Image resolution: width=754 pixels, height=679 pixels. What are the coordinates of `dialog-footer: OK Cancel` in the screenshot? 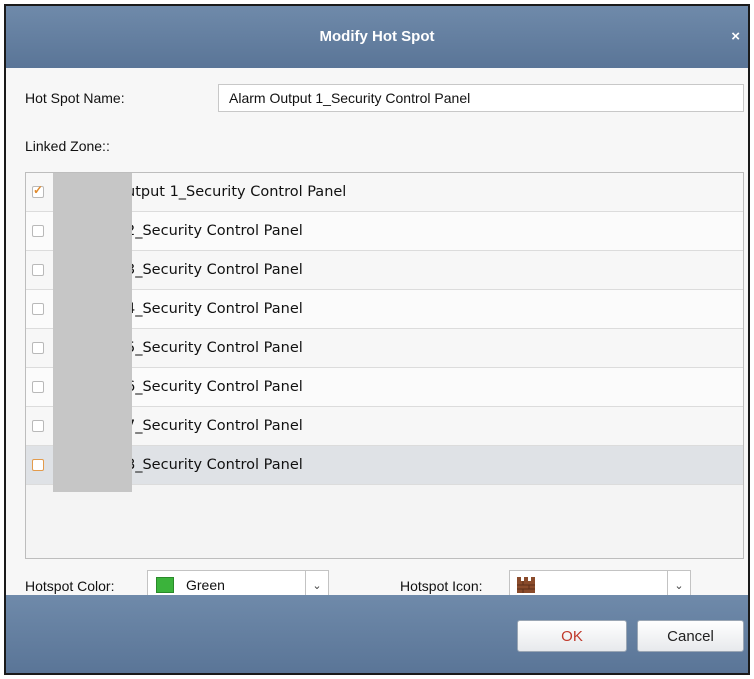 It's located at (377, 634).